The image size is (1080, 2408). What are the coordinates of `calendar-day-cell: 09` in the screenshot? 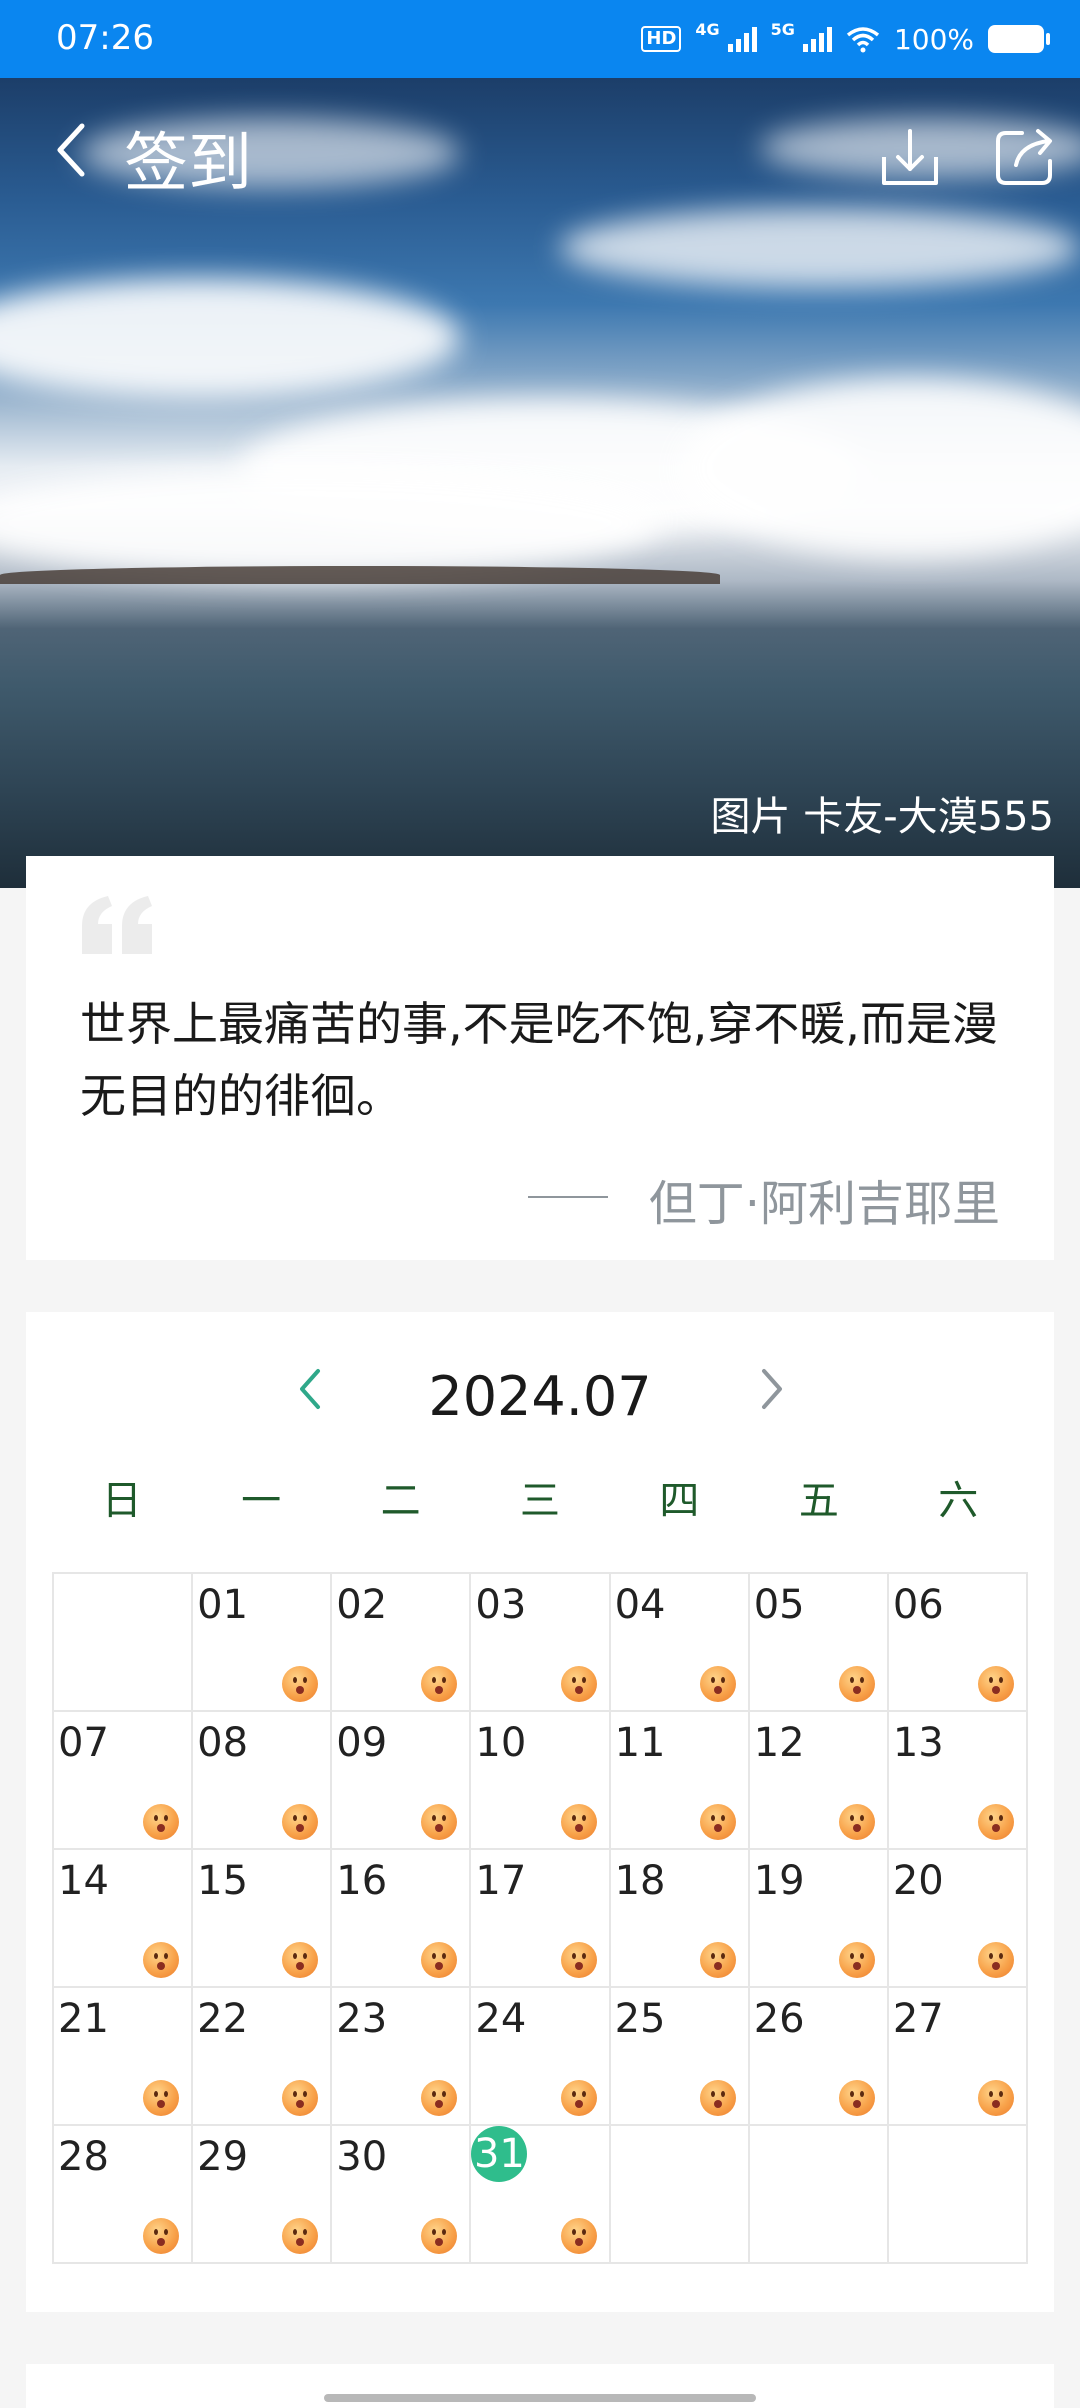 It's located at (402, 1781).